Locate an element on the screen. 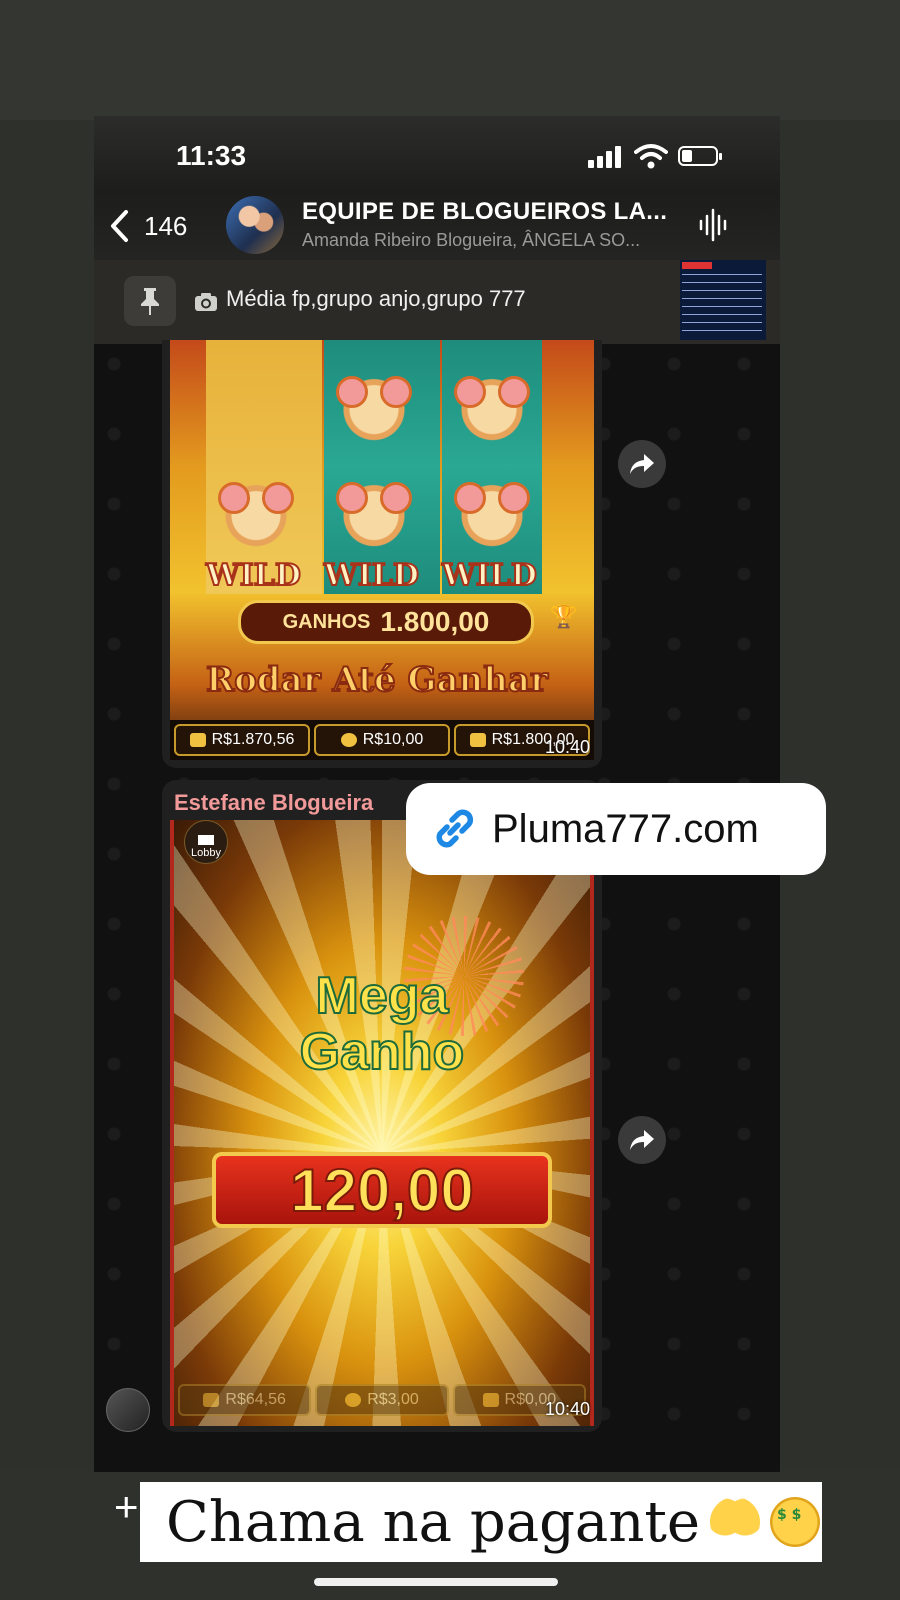 This screenshot has height=1600, width=900. battery-icon is located at coordinates (700, 156).